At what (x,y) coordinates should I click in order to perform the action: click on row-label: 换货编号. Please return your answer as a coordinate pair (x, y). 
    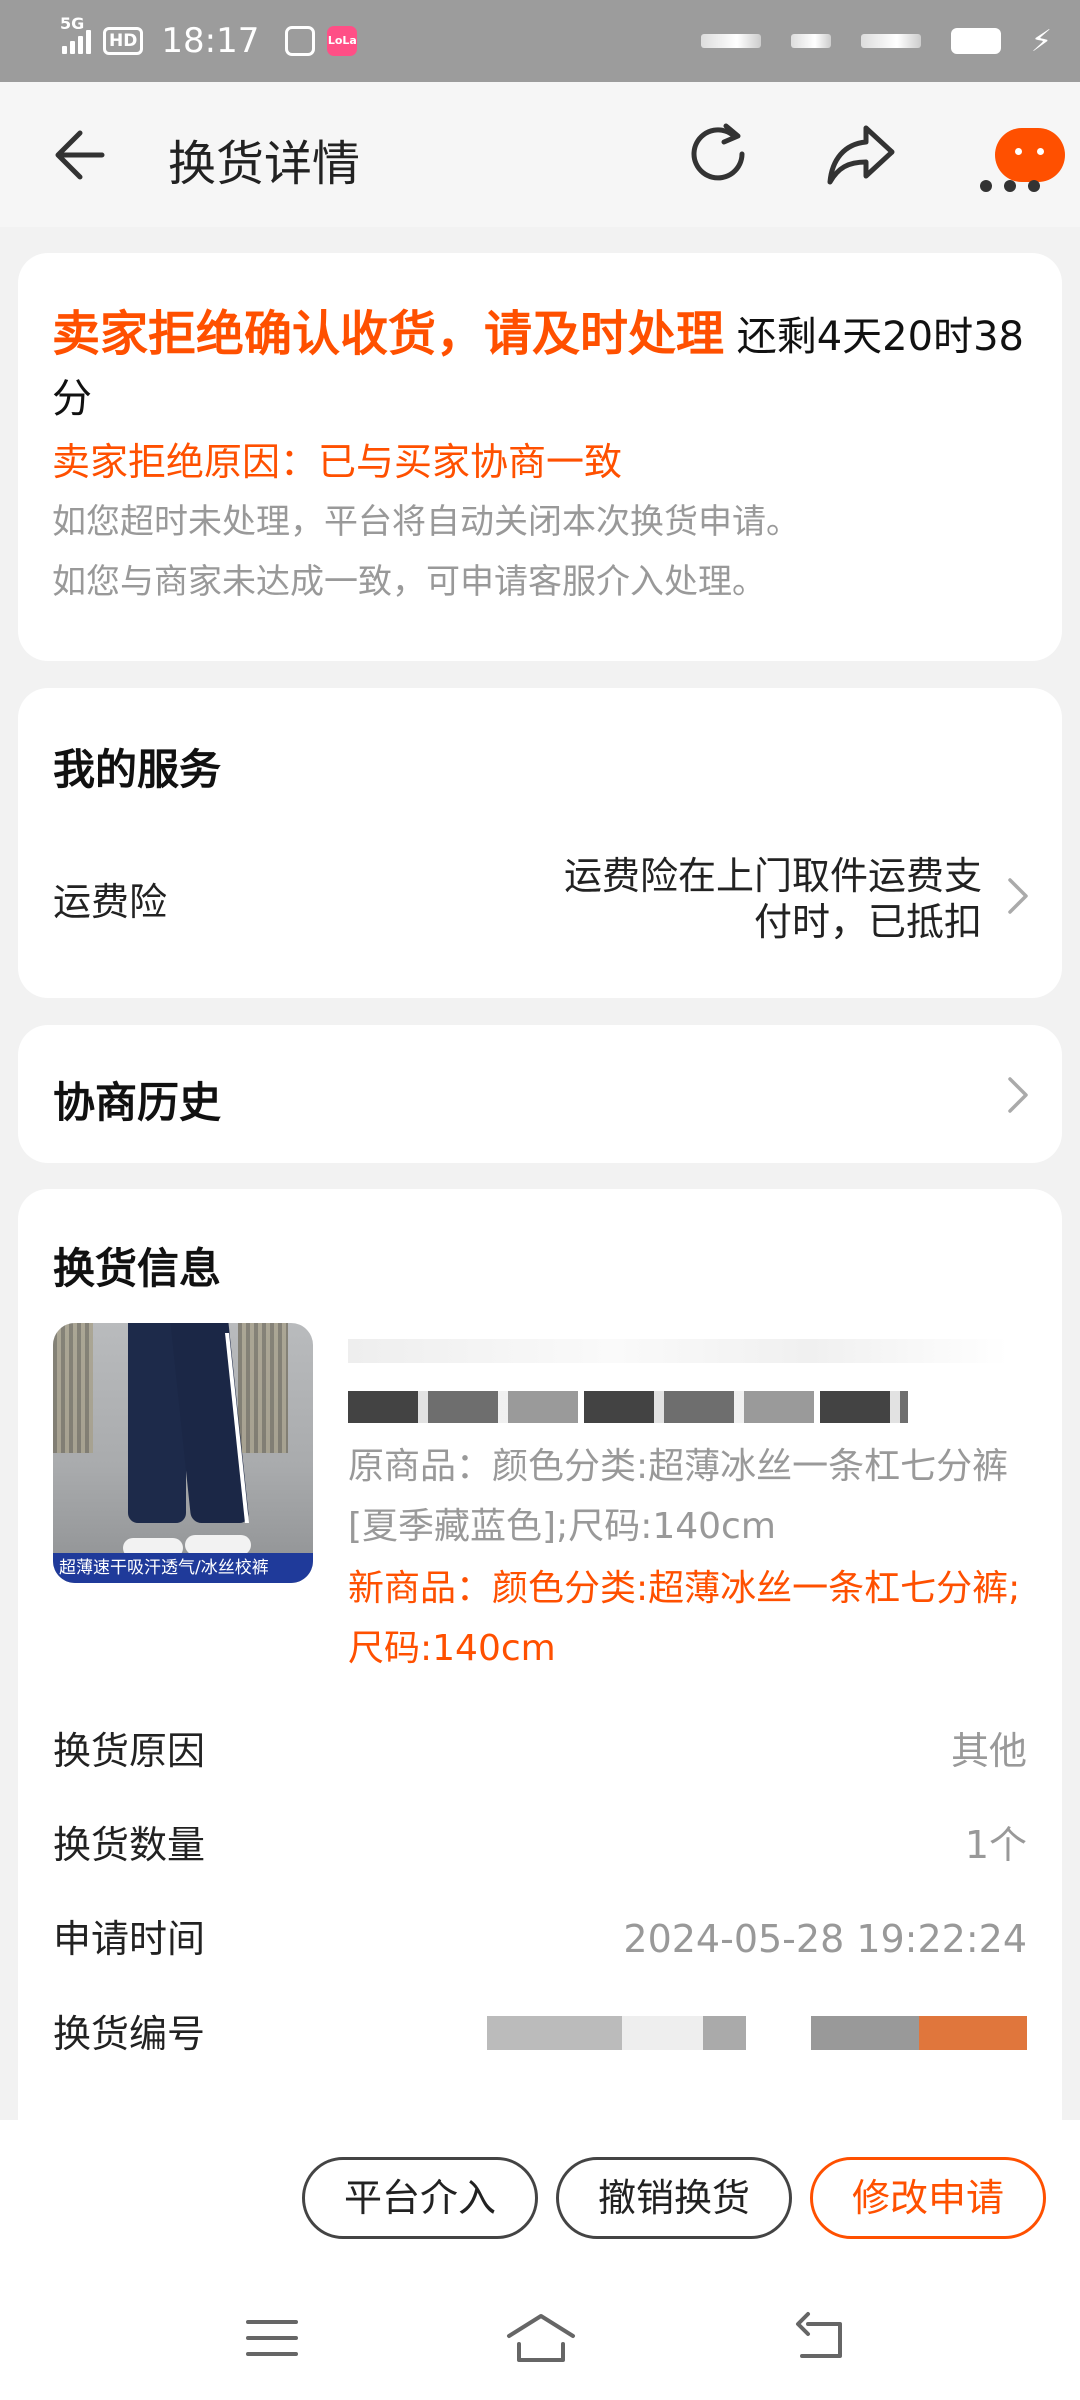
    Looking at the image, I should click on (129, 2034).